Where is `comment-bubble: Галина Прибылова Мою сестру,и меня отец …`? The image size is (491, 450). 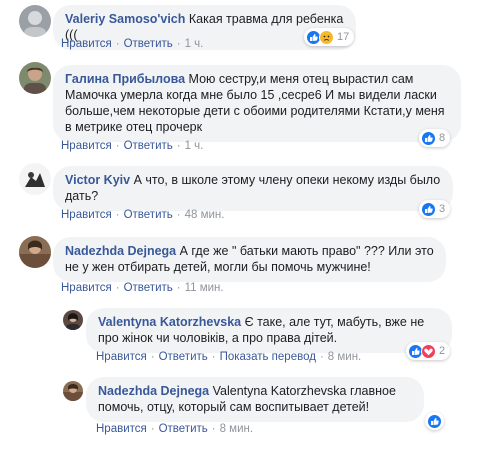 comment-bubble: Галина Прибылова Мою сестру,и меня отец … is located at coordinates (257, 103).